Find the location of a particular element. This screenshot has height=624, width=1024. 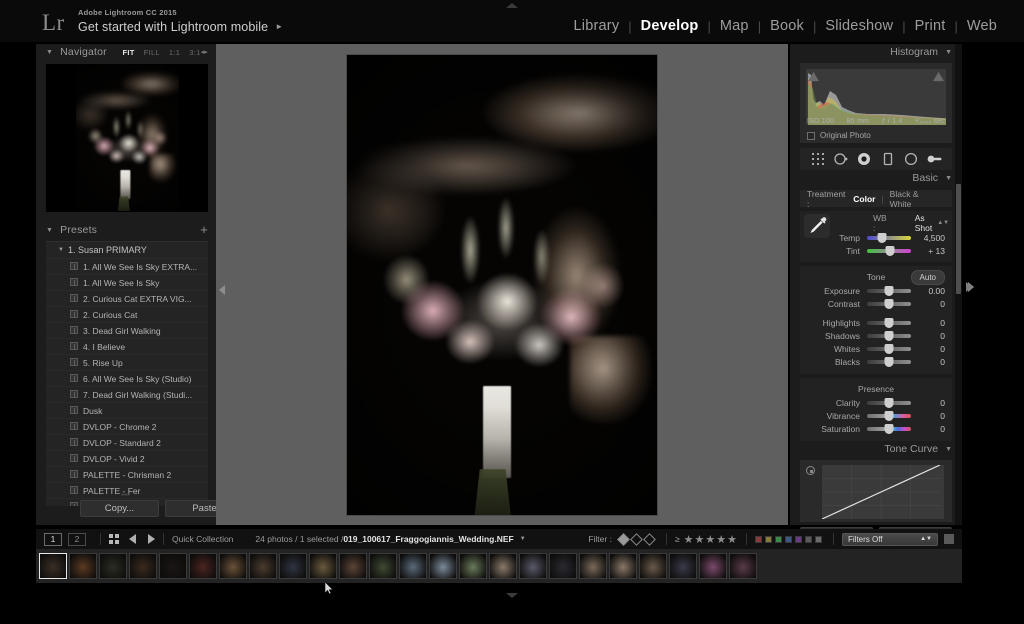

preset-folder: ▼ 1. Susan PRIMARY is located at coordinates (127, 250).